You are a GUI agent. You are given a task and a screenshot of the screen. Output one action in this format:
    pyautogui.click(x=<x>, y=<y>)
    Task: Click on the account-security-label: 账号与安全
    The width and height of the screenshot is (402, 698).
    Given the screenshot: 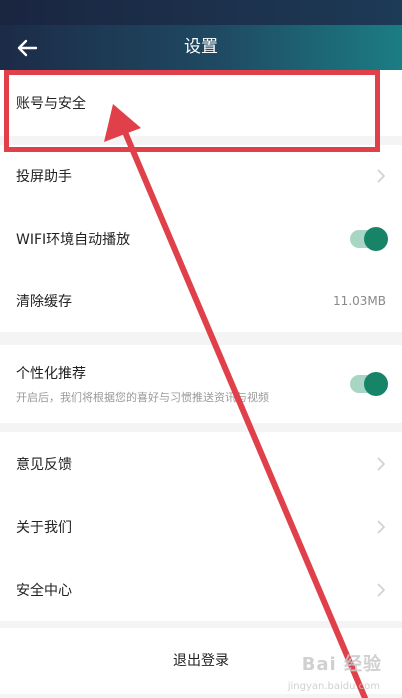 What is the action you would take?
    pyautogui.click(x=51, y=104)
    